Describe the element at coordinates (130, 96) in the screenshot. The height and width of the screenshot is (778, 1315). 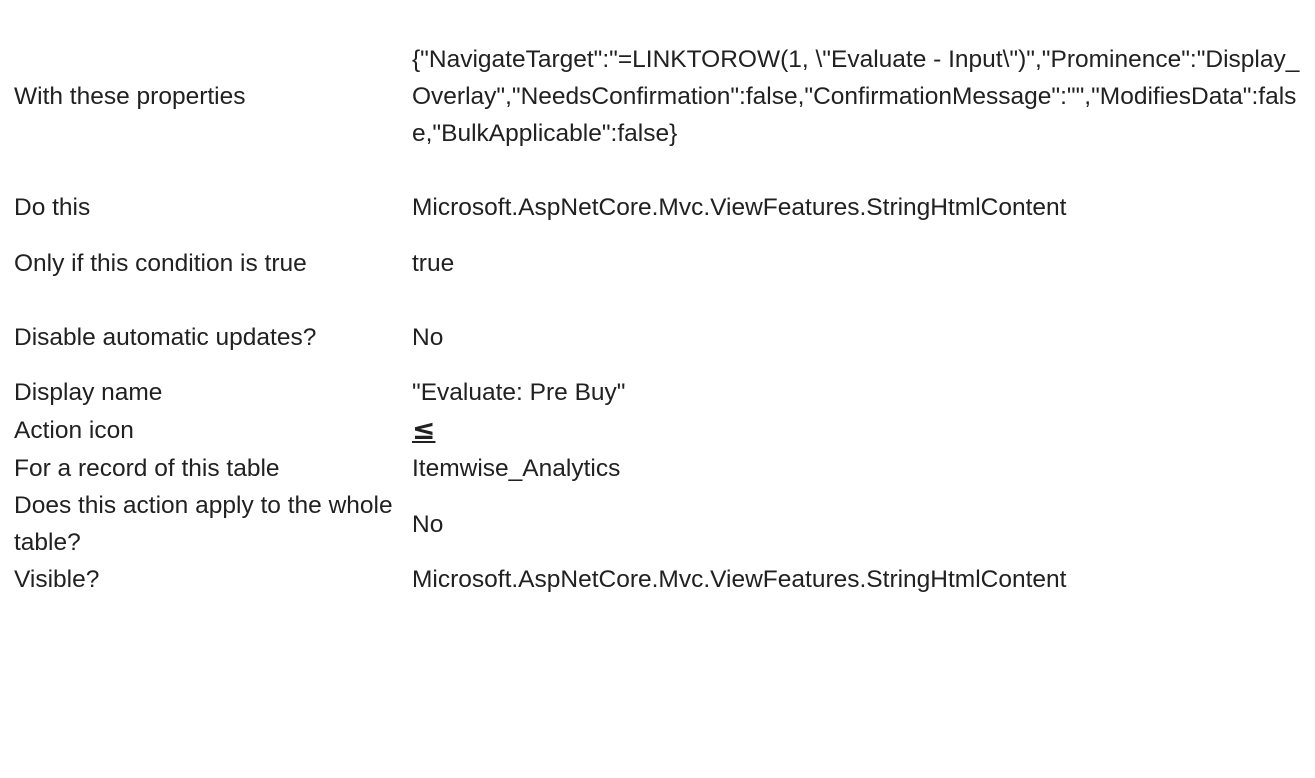
I see `property-label: With these properties` at that location.